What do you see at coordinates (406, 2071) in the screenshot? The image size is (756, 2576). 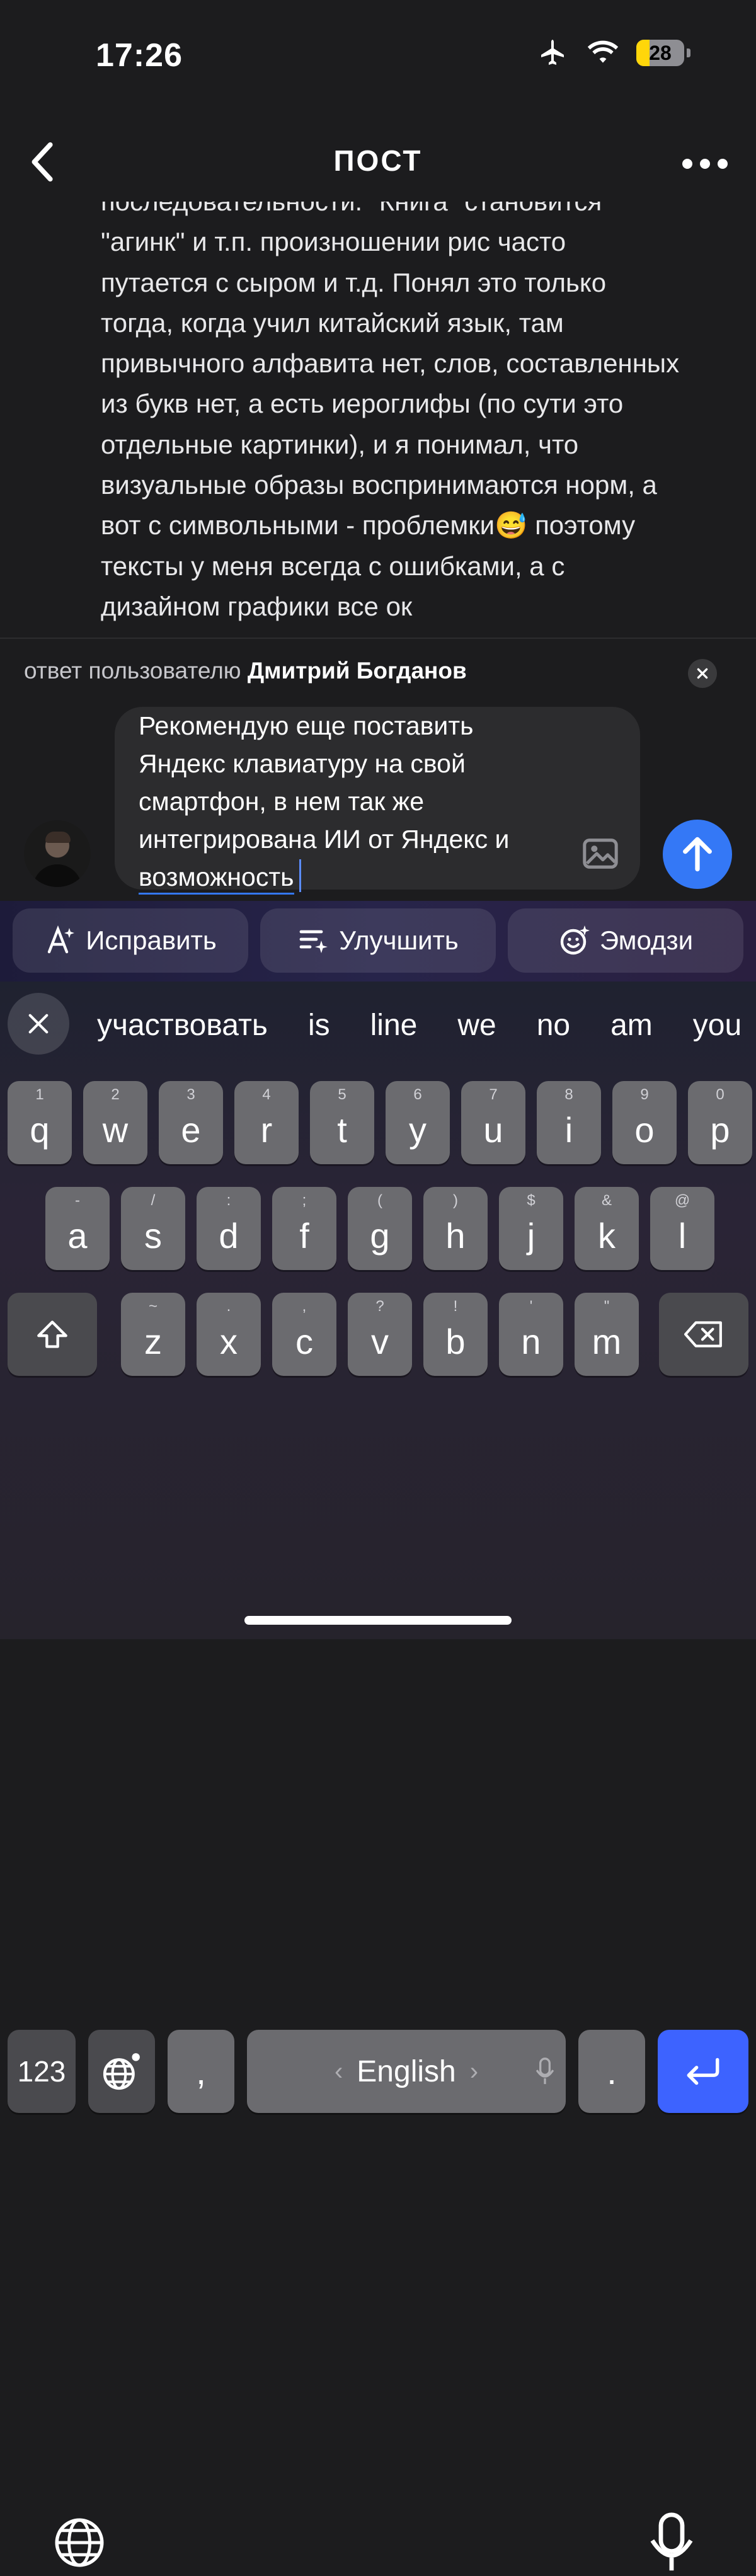 I see `space-key: ‹ English ›` at bounding box center [406, 2071].